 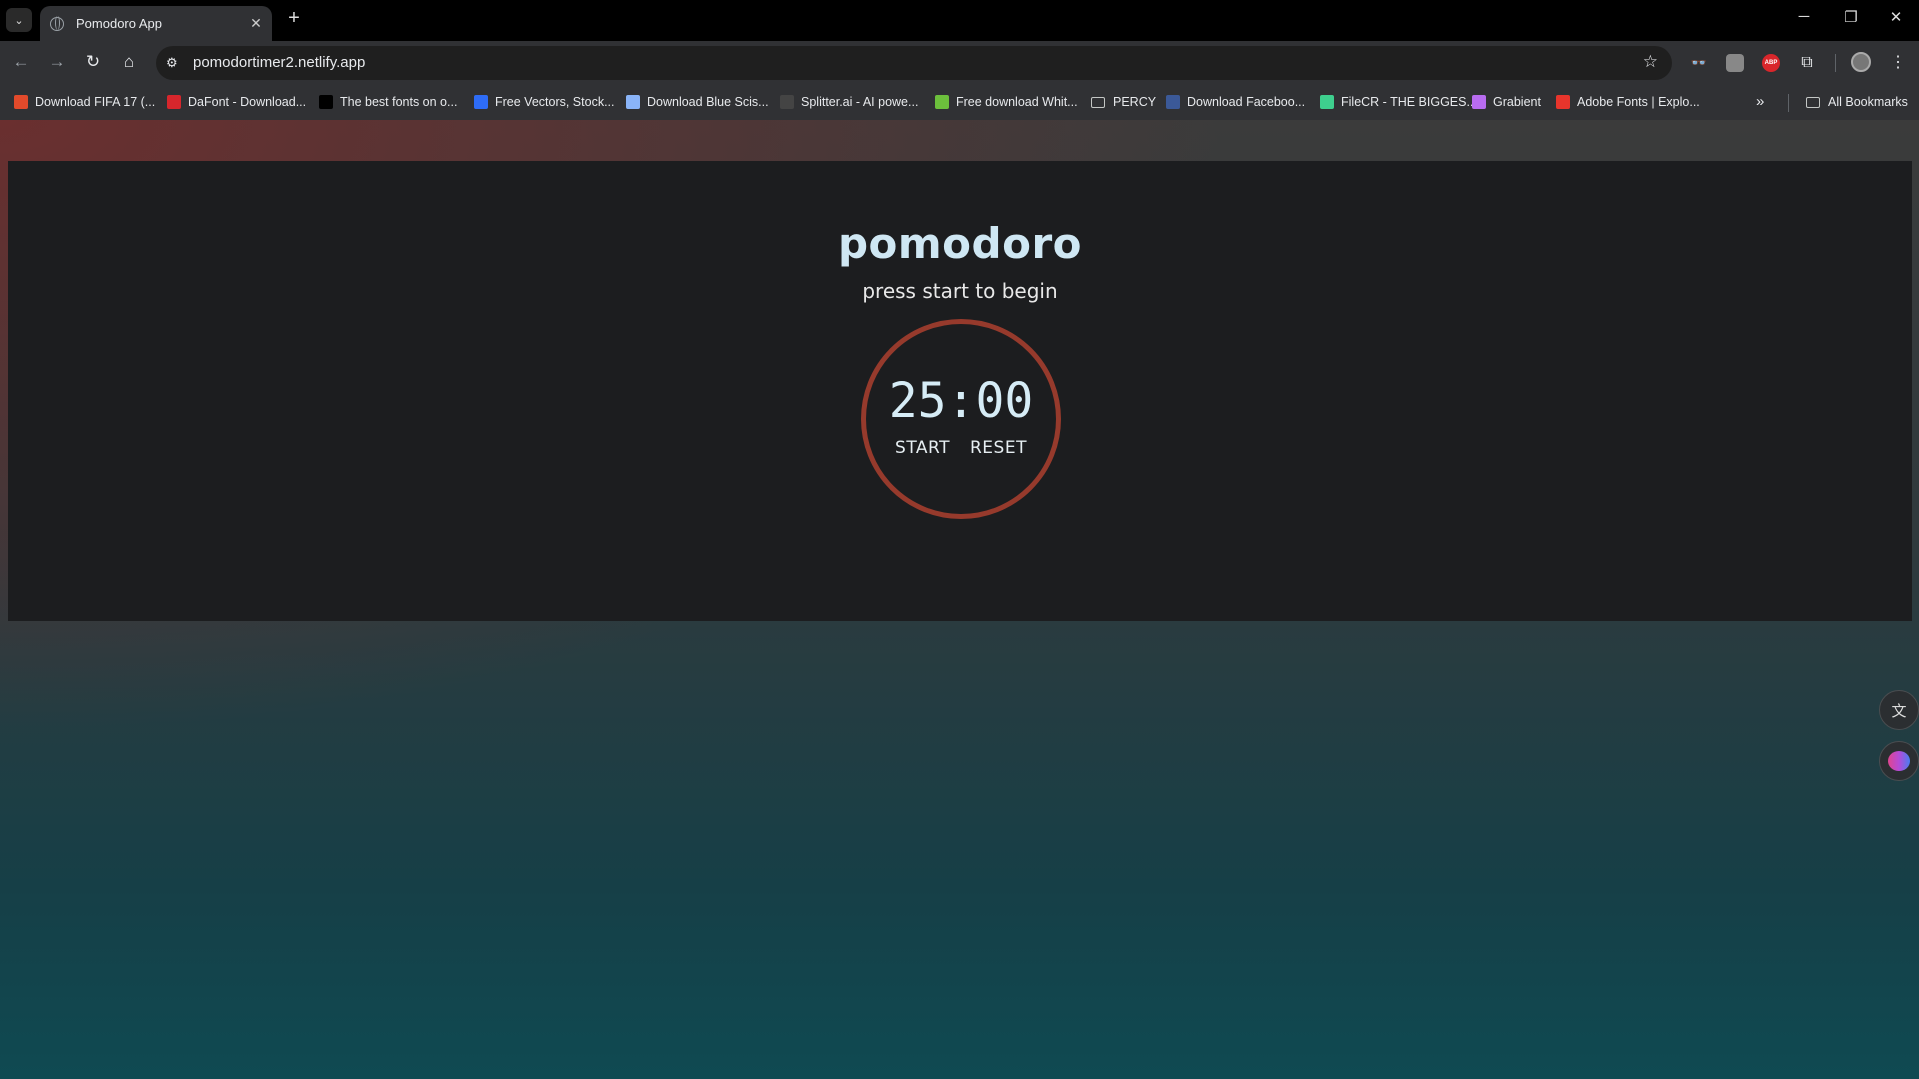 I want to click on scissors-icon, so click(x=633, y=102).